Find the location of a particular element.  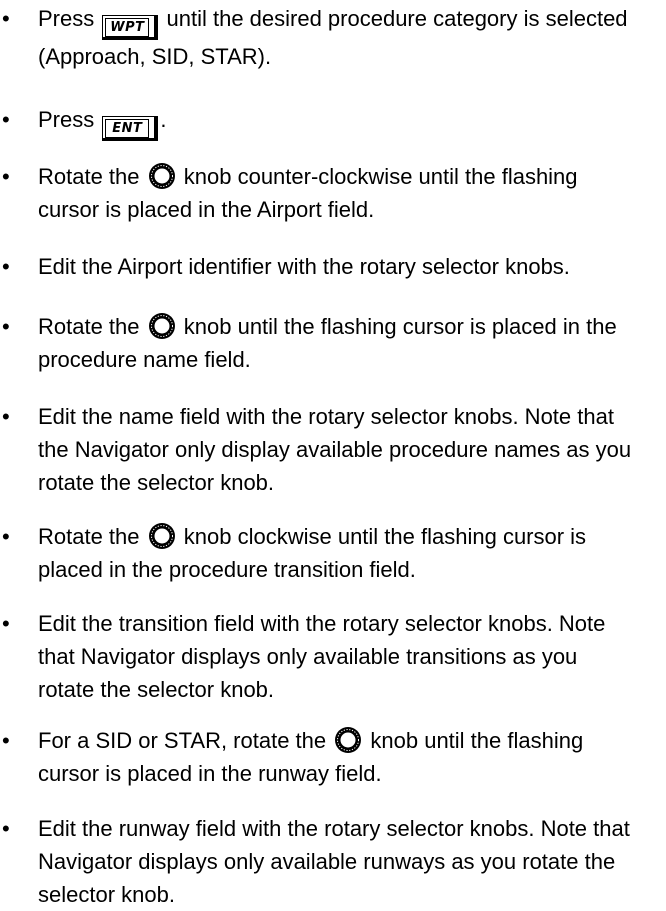

wpt-key: WPT is located at coordinates (130, 27).